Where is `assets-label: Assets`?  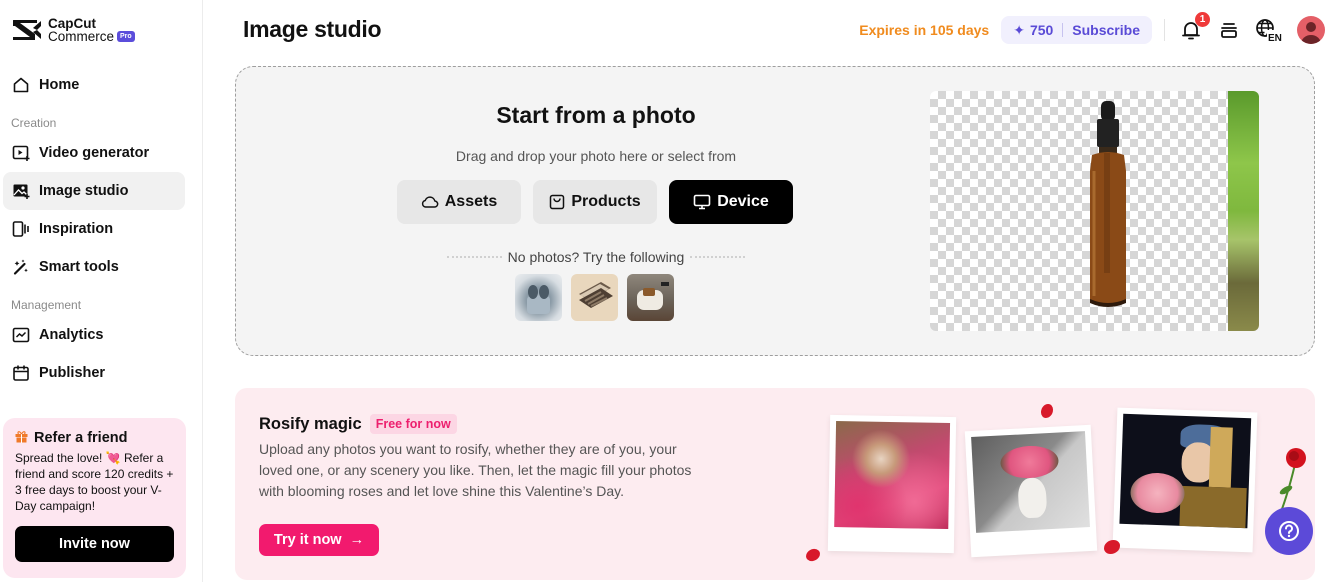 assets-label: Assets is located at coordinates (471, 201).